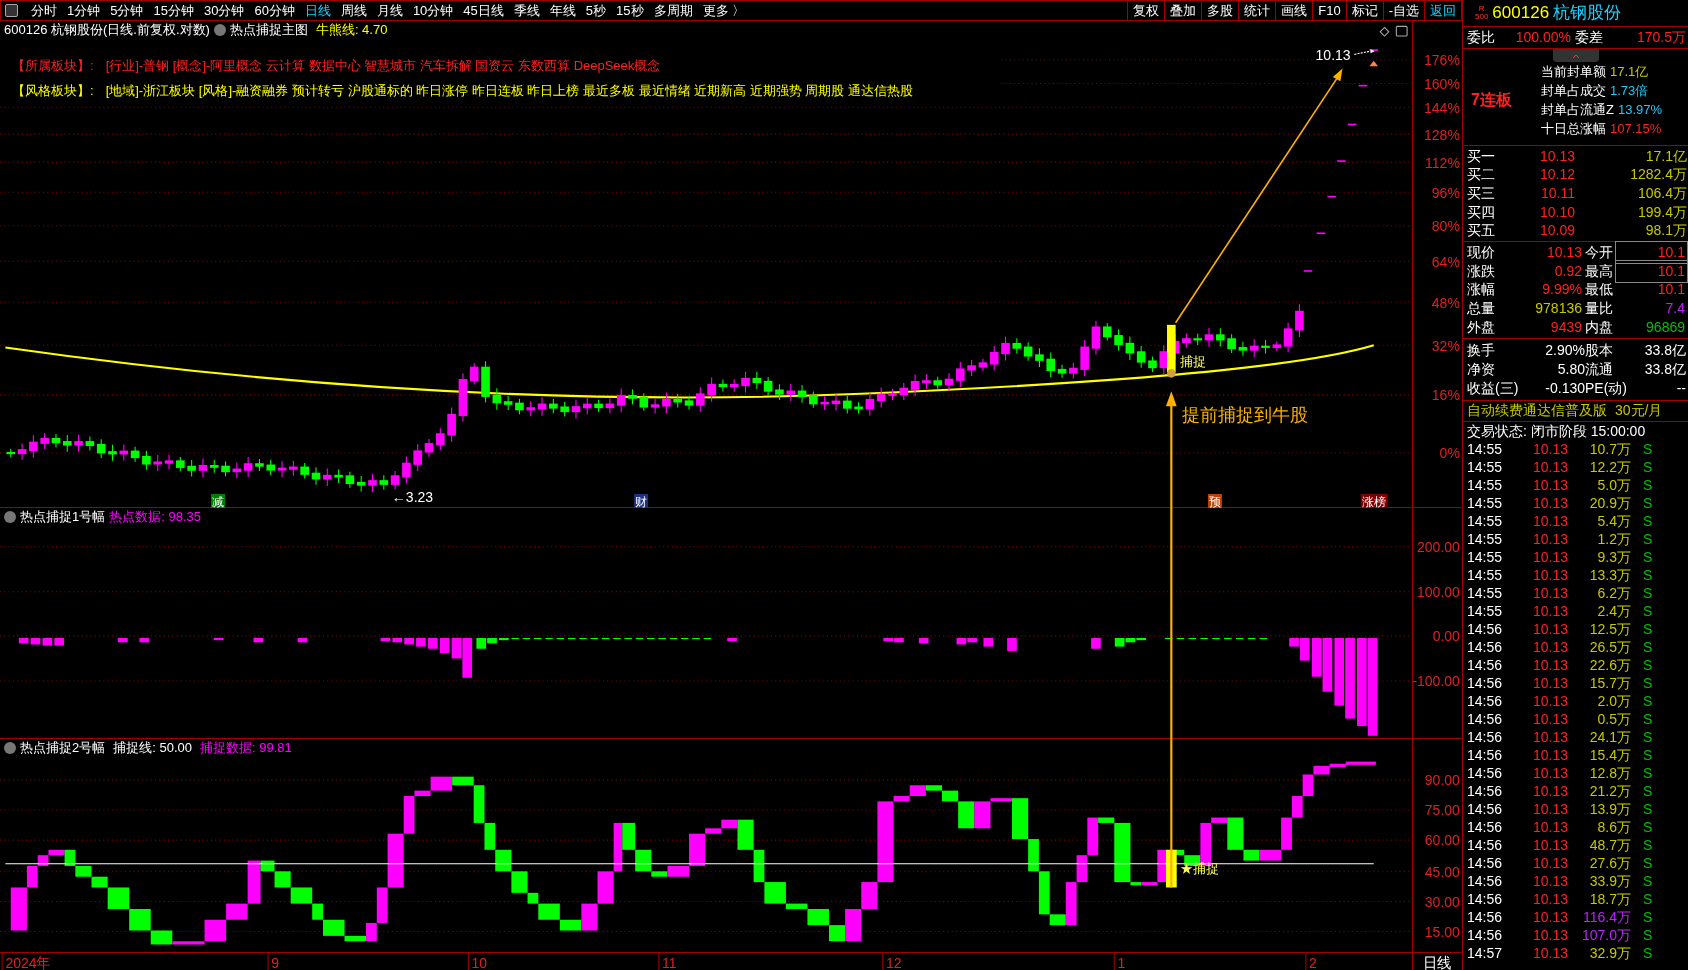 This screenshot has height=970, width=1688. Describe the element at coordinates (1442, 60) in the screenshot. I see `axis-label: 176%` at that location.